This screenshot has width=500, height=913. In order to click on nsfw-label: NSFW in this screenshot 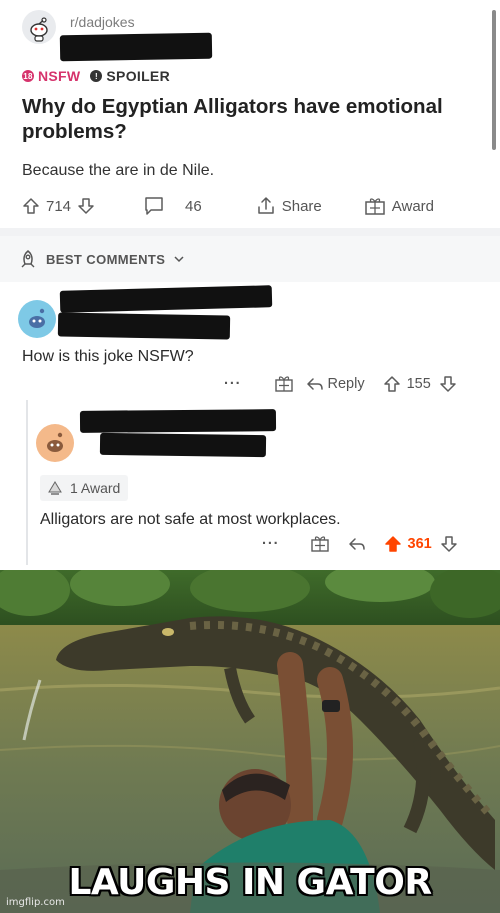, I will do `click(59, 76)`.